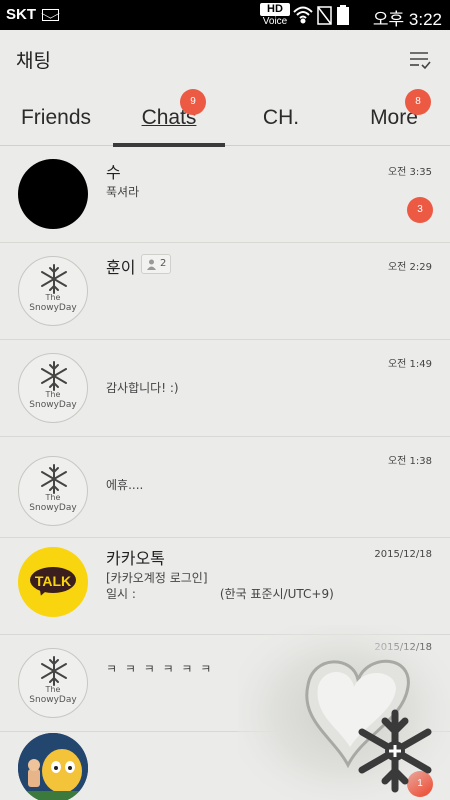  Describe the element at coordinates (135, 558) in the screenshot. I see `chat-name: 카카오톡` at that location.